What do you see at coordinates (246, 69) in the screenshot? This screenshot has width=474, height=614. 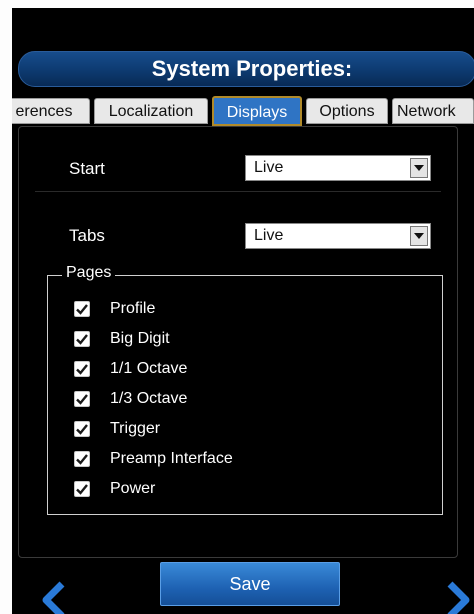 I see `page-title: System Properties:` at bounding box center [246, 69].